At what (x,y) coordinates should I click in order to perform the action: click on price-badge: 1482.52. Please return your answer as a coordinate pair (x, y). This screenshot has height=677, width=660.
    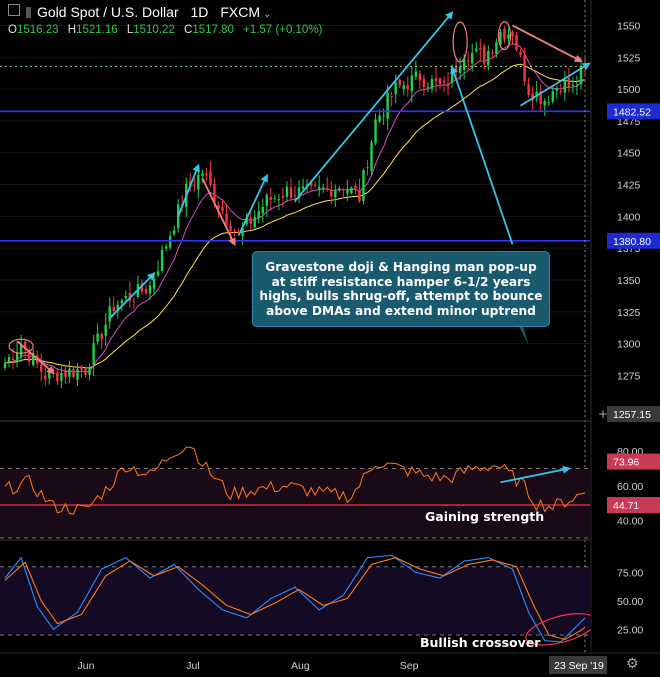
    Looking at the image, I should click on (632, 112).